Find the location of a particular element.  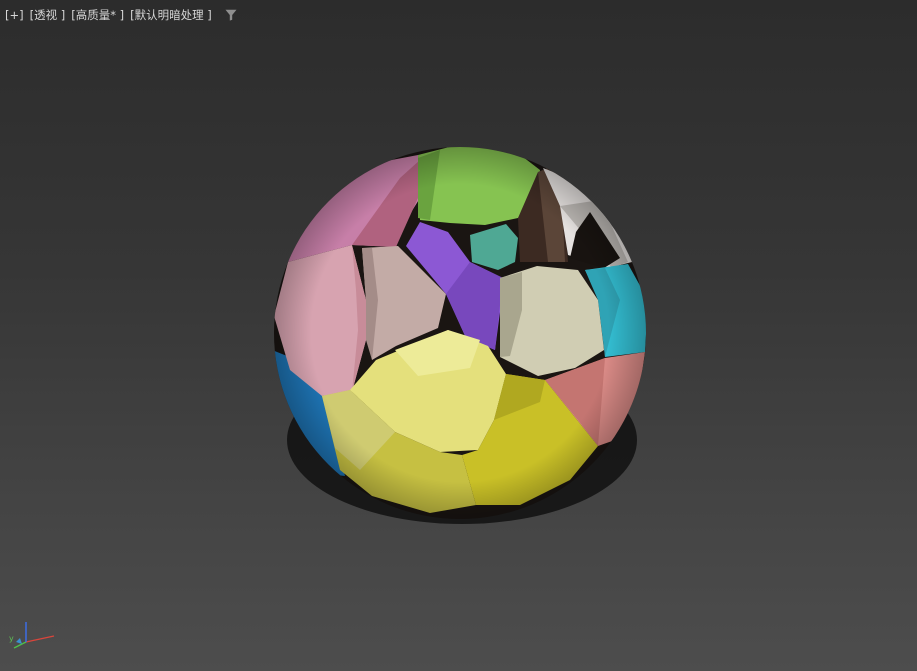

svg-text: y is located at coordinates (11, 638).